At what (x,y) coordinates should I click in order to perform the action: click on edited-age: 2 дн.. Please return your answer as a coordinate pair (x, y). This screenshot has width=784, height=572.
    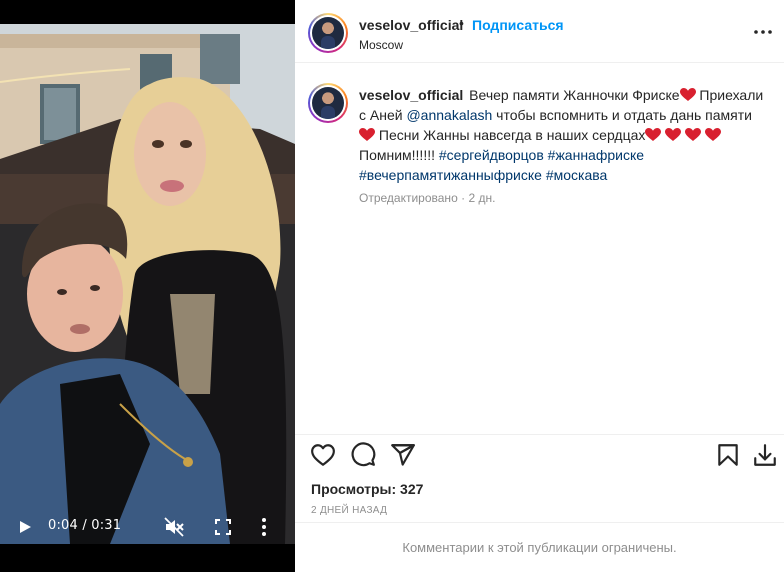
    Looking at the image, I should click on (481, 198).